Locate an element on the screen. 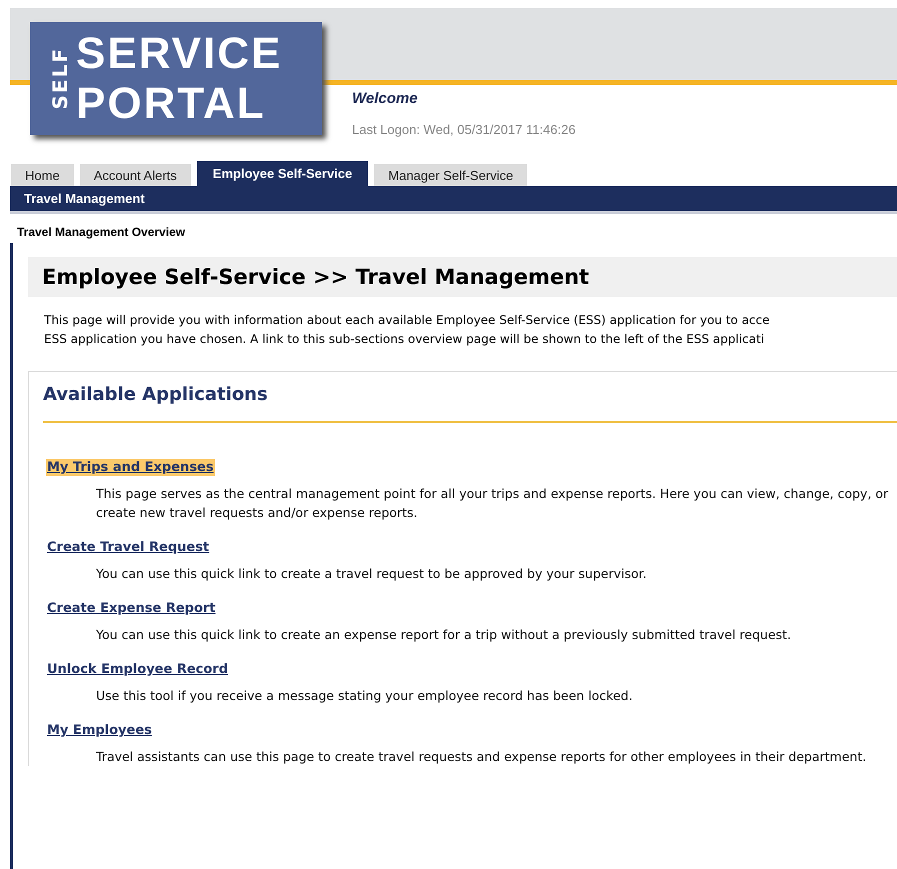 The width and height of the screenshot is (897, 869). nav-tab: Employee Self-Service is located at coordinates (282, 173).